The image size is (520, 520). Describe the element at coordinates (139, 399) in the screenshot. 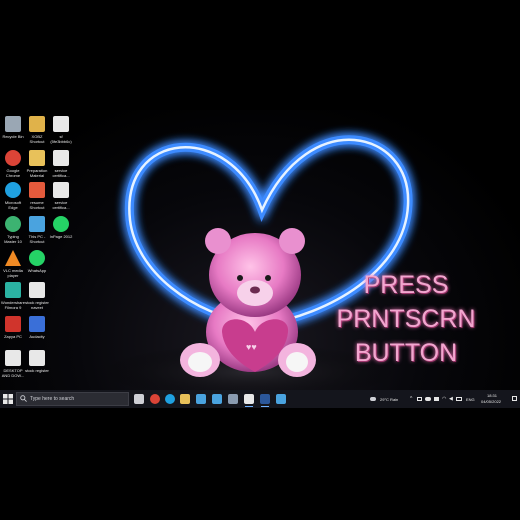

I see `task-view-icon` at that location.